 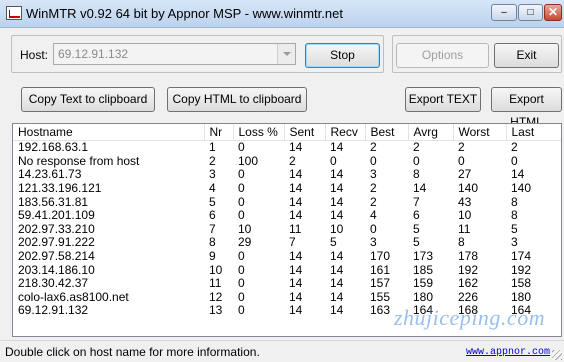 I want to click on table-row: 218.30.42.37 11 0 14 14 157 159 162 158, so click(x=287, y=284).